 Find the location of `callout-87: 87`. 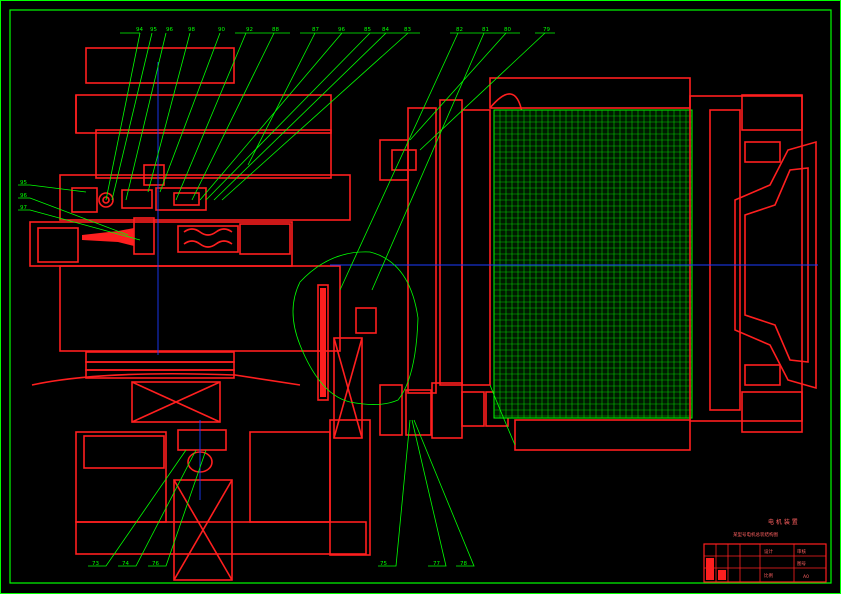

callout-87: 87 is located at coordinates (315, 30).